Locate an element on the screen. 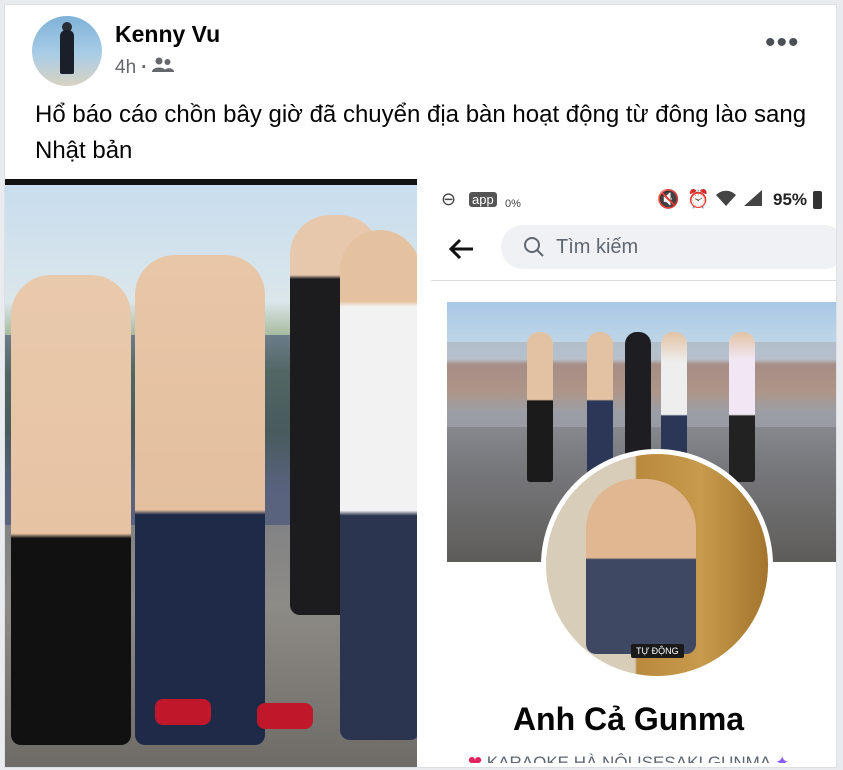 This screenshot has height=770, width=843. signal-icon is located at coordinates (753, 200).